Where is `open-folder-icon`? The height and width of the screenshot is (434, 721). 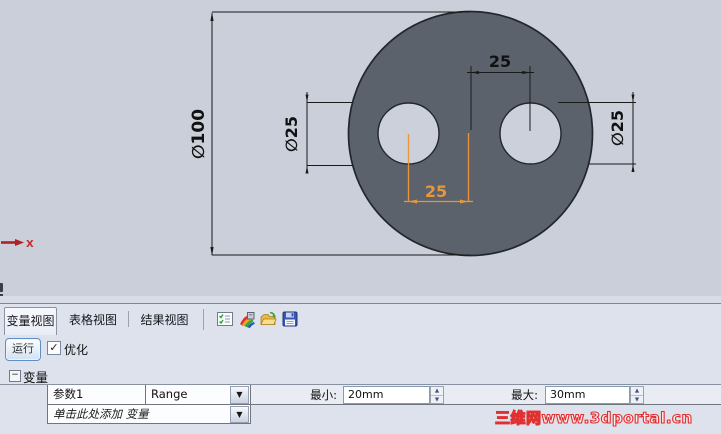
open-folder-icon is located at coordinates (268, 318).